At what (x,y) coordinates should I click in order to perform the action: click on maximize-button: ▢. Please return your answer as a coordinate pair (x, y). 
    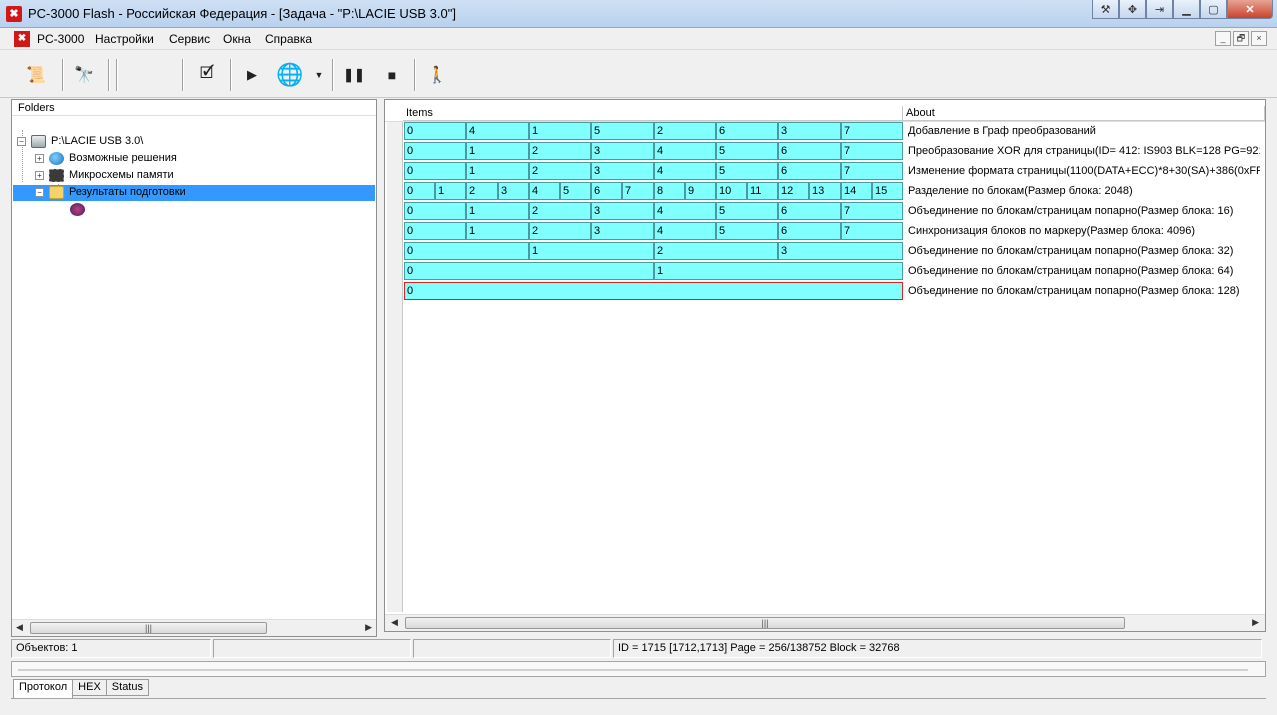
    Looking at the image, I should click on (1213, 9).